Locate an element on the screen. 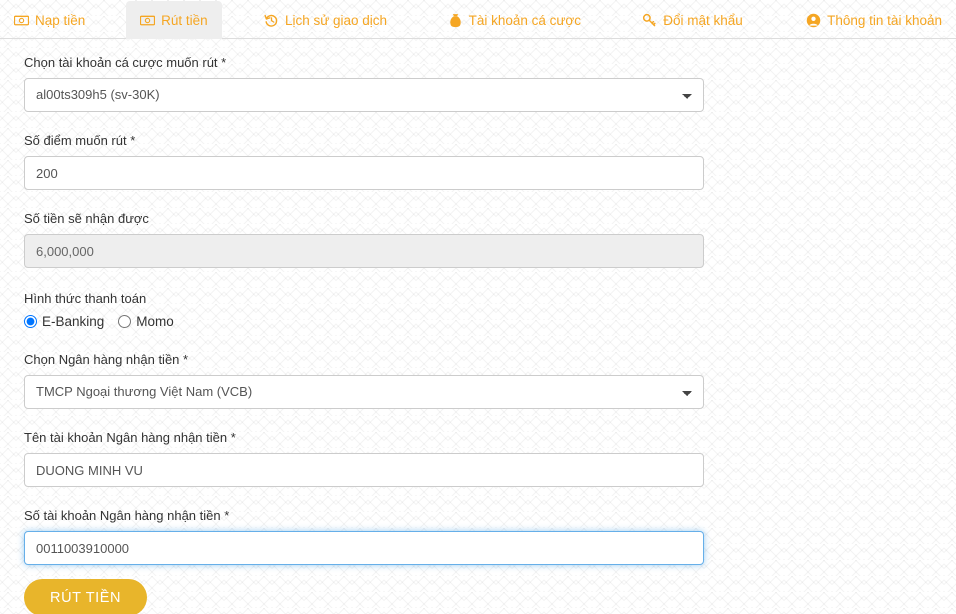 The image size is (956, 614). tab-label: Lịch sử giao dịch is located at coordinates (336, 20).